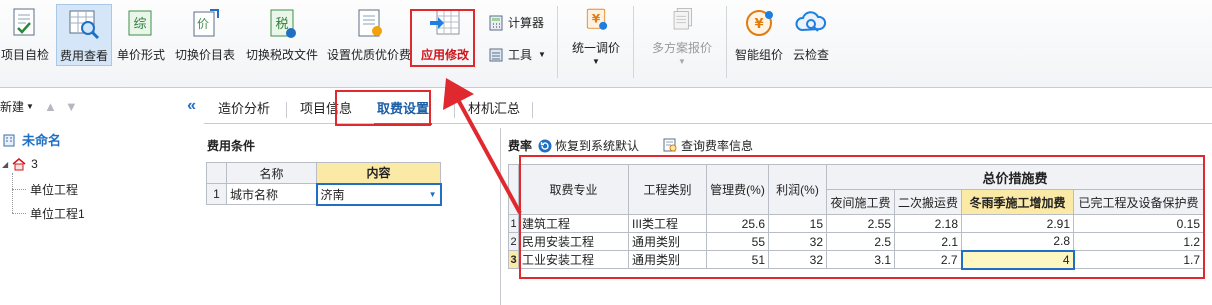  What do you see at coordinates (488, 154) in the screenshot?
I see `arrow-shaft` at bounding box center [488, 154].